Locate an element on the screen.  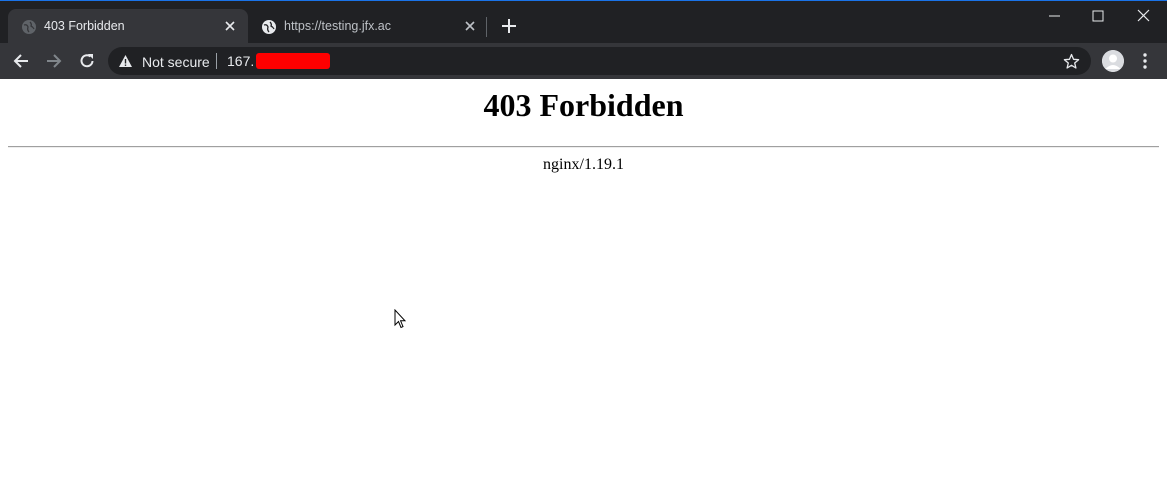
tab-403-forbidden: 403 Forbidden is located at coordinates (128, 26).